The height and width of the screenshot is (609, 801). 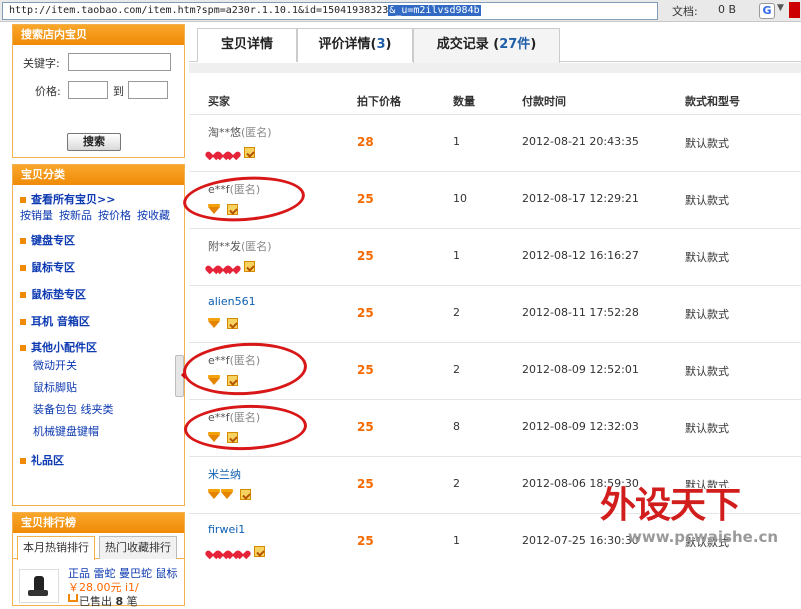 I want to click on subcategory-keycaps: 机械键盘键帽, so click(x=102, y=432).